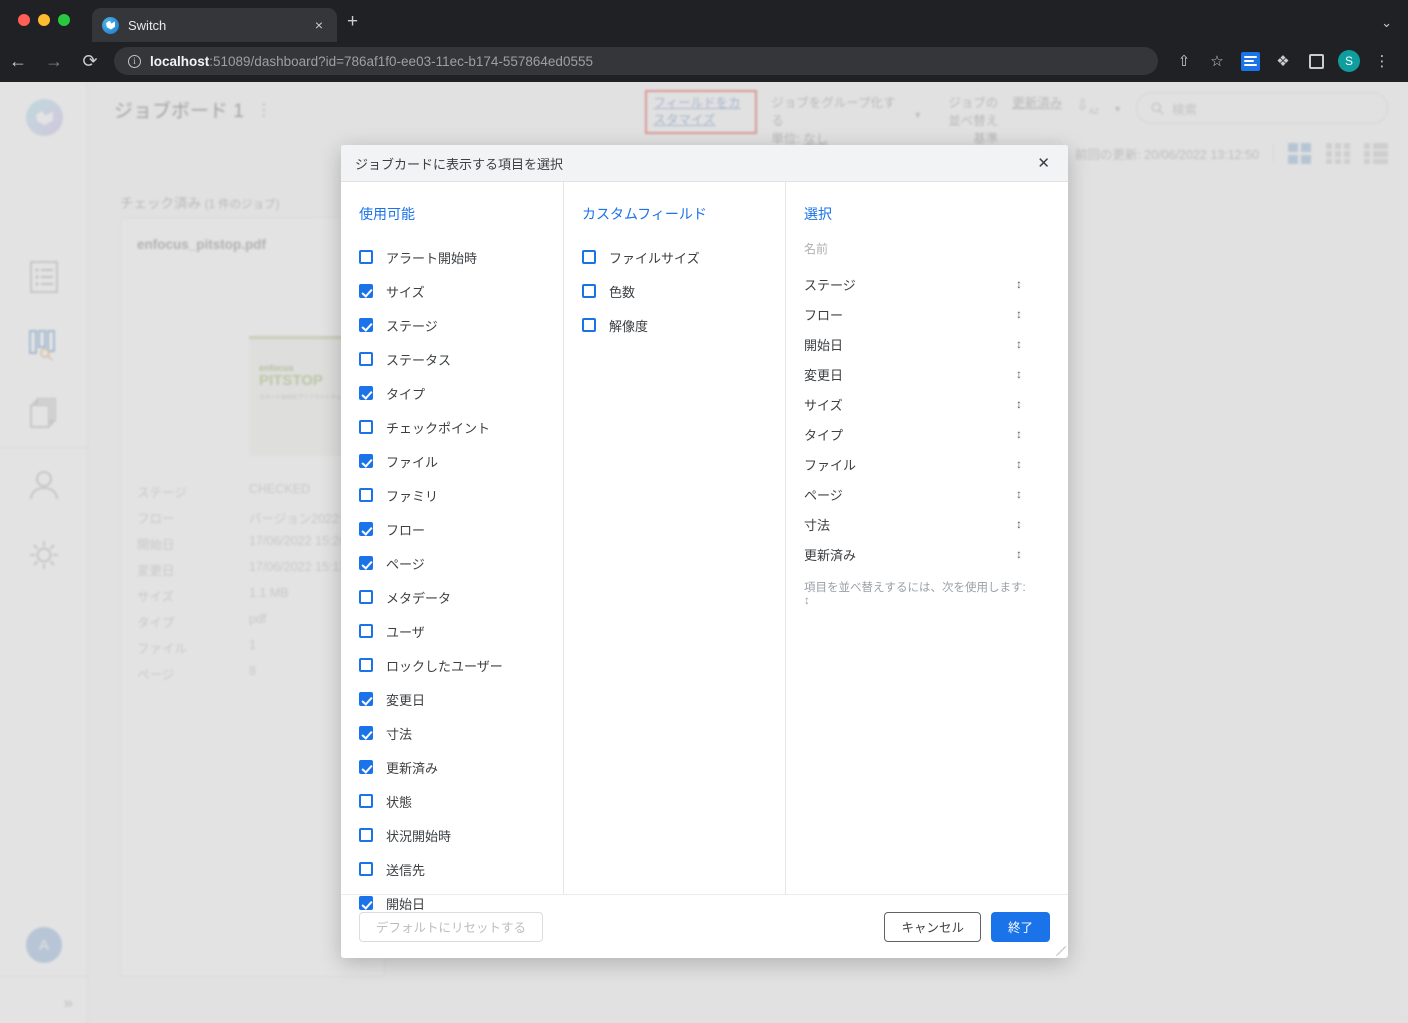 This screenshot has height=1023, width=1408. I want to click on extensions-puzzle-icon: ❖, so click(1283, 61).